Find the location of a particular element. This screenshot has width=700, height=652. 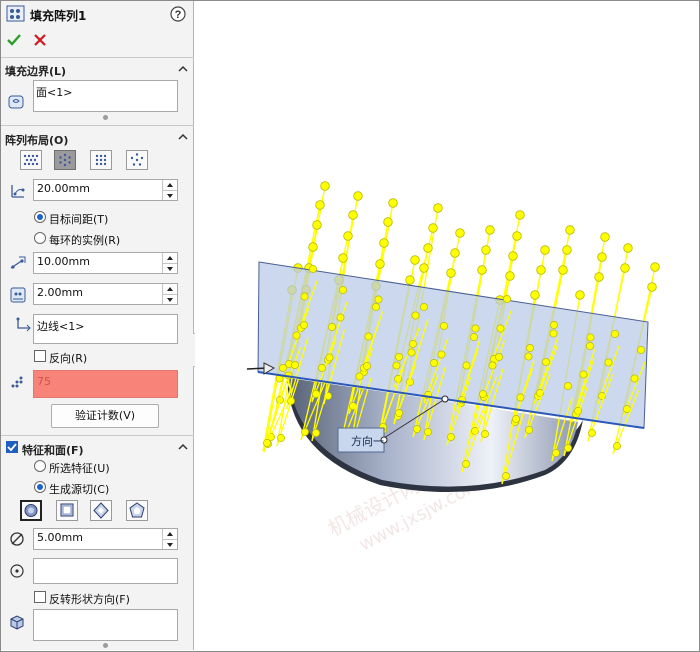

instance-count-value: 75 is located at coordinates (44, 381).